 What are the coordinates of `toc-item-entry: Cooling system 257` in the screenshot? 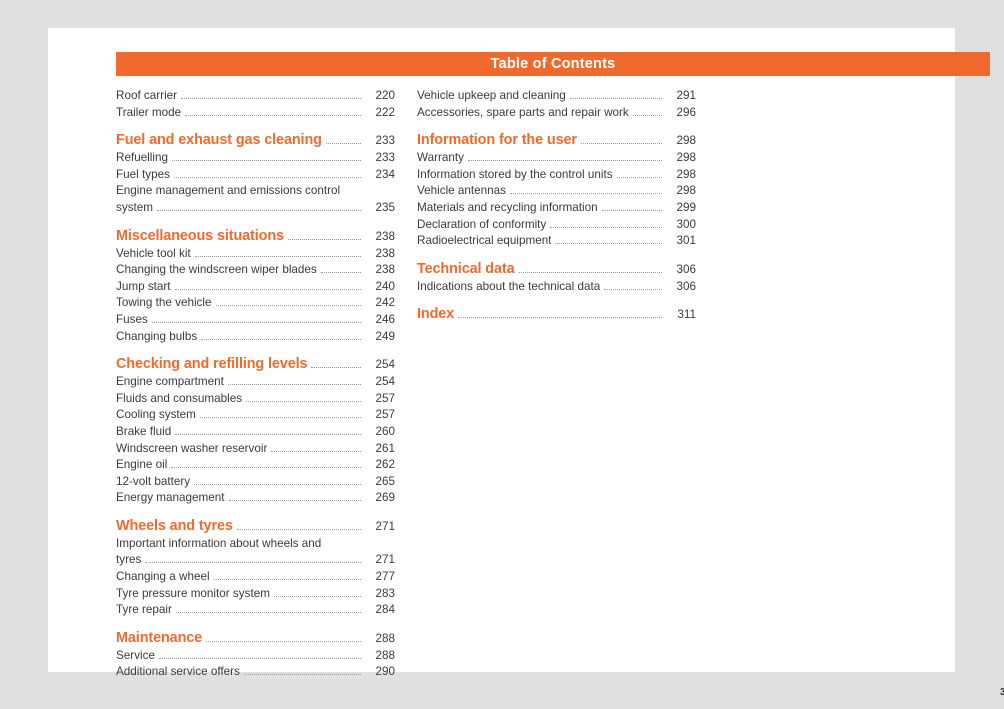 It's located at (255, 415).